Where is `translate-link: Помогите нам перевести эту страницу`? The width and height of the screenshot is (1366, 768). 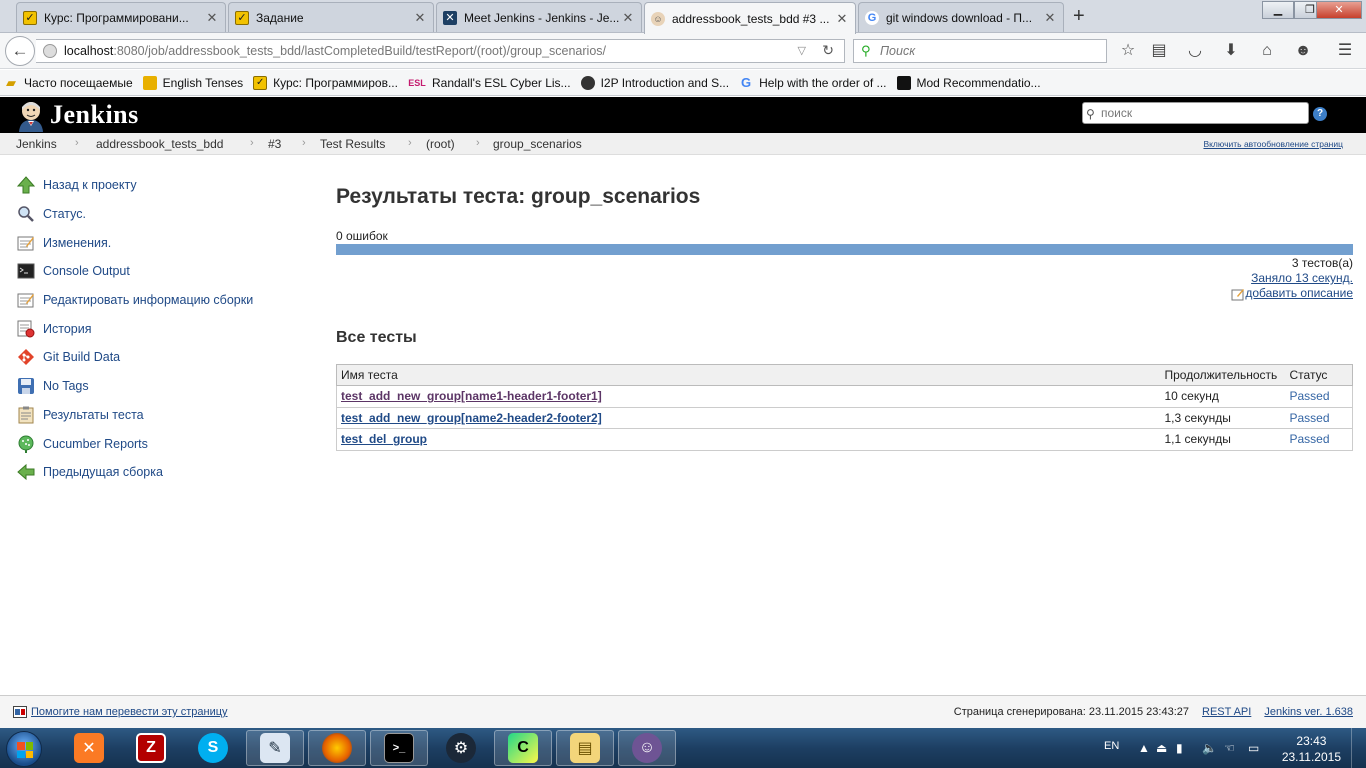
translate-link: Помогите нам перевести эту страницу is located at coordinates (120, 712).